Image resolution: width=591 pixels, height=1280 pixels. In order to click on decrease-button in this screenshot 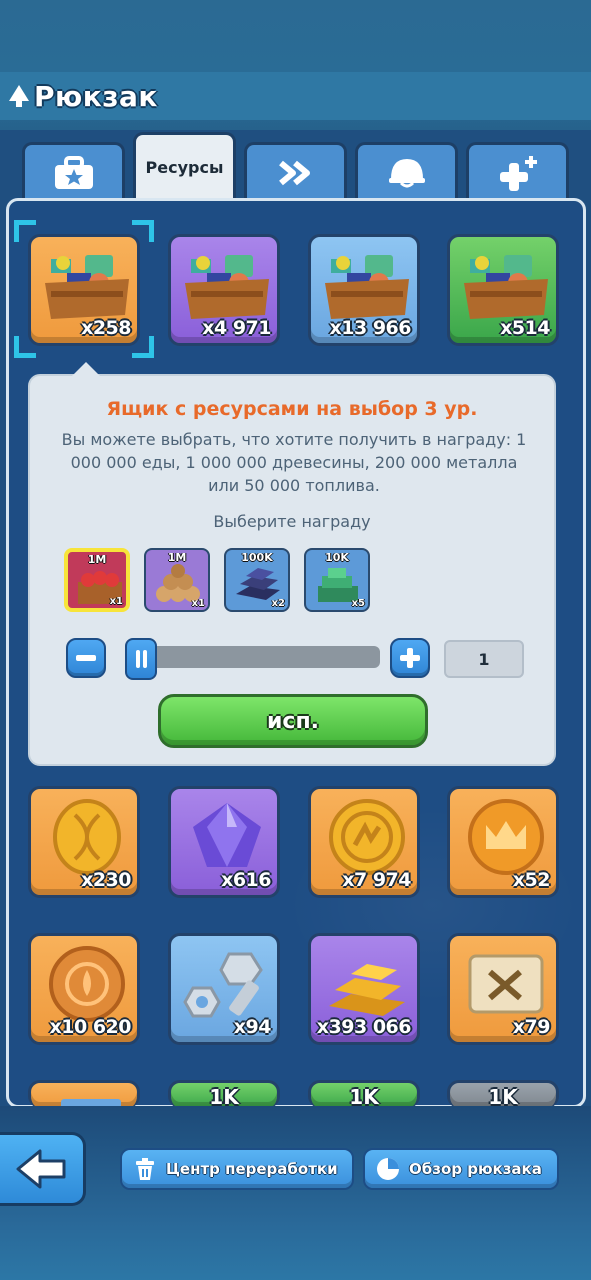, I will do `click(86, 658)`.